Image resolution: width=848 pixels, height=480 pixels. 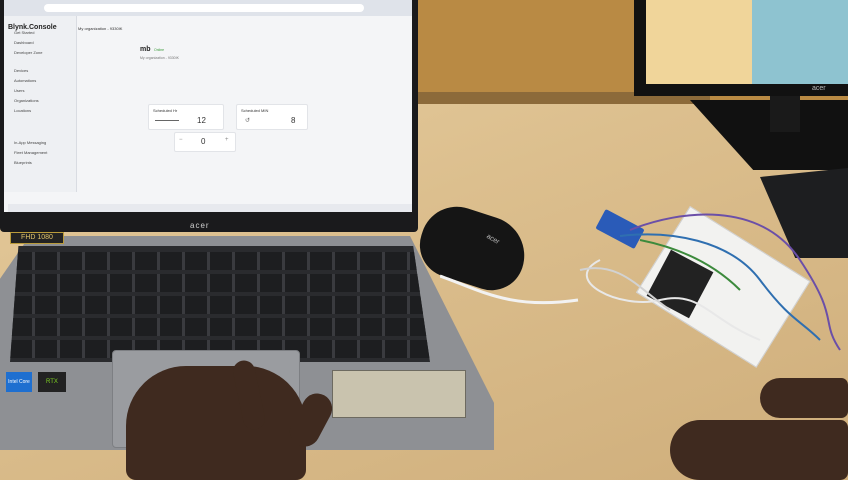 What do you see at coordinates (30, 152) in the screenshot?
I see `sidebar-item: Fleet Management` at bounding box center [30, 152].